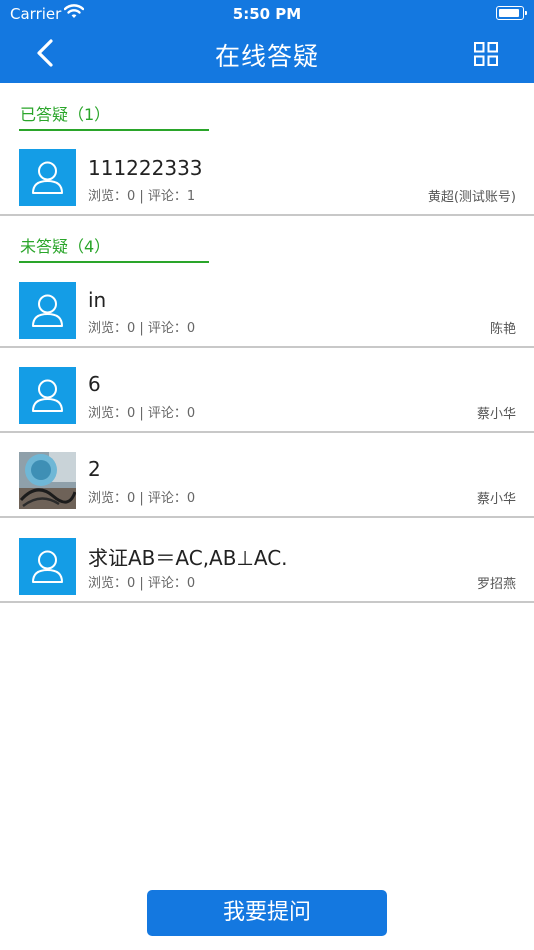 The image size is (534, 950). I want to click on question-stats: 浏览：0 | 评论：1, so click(142, 196).